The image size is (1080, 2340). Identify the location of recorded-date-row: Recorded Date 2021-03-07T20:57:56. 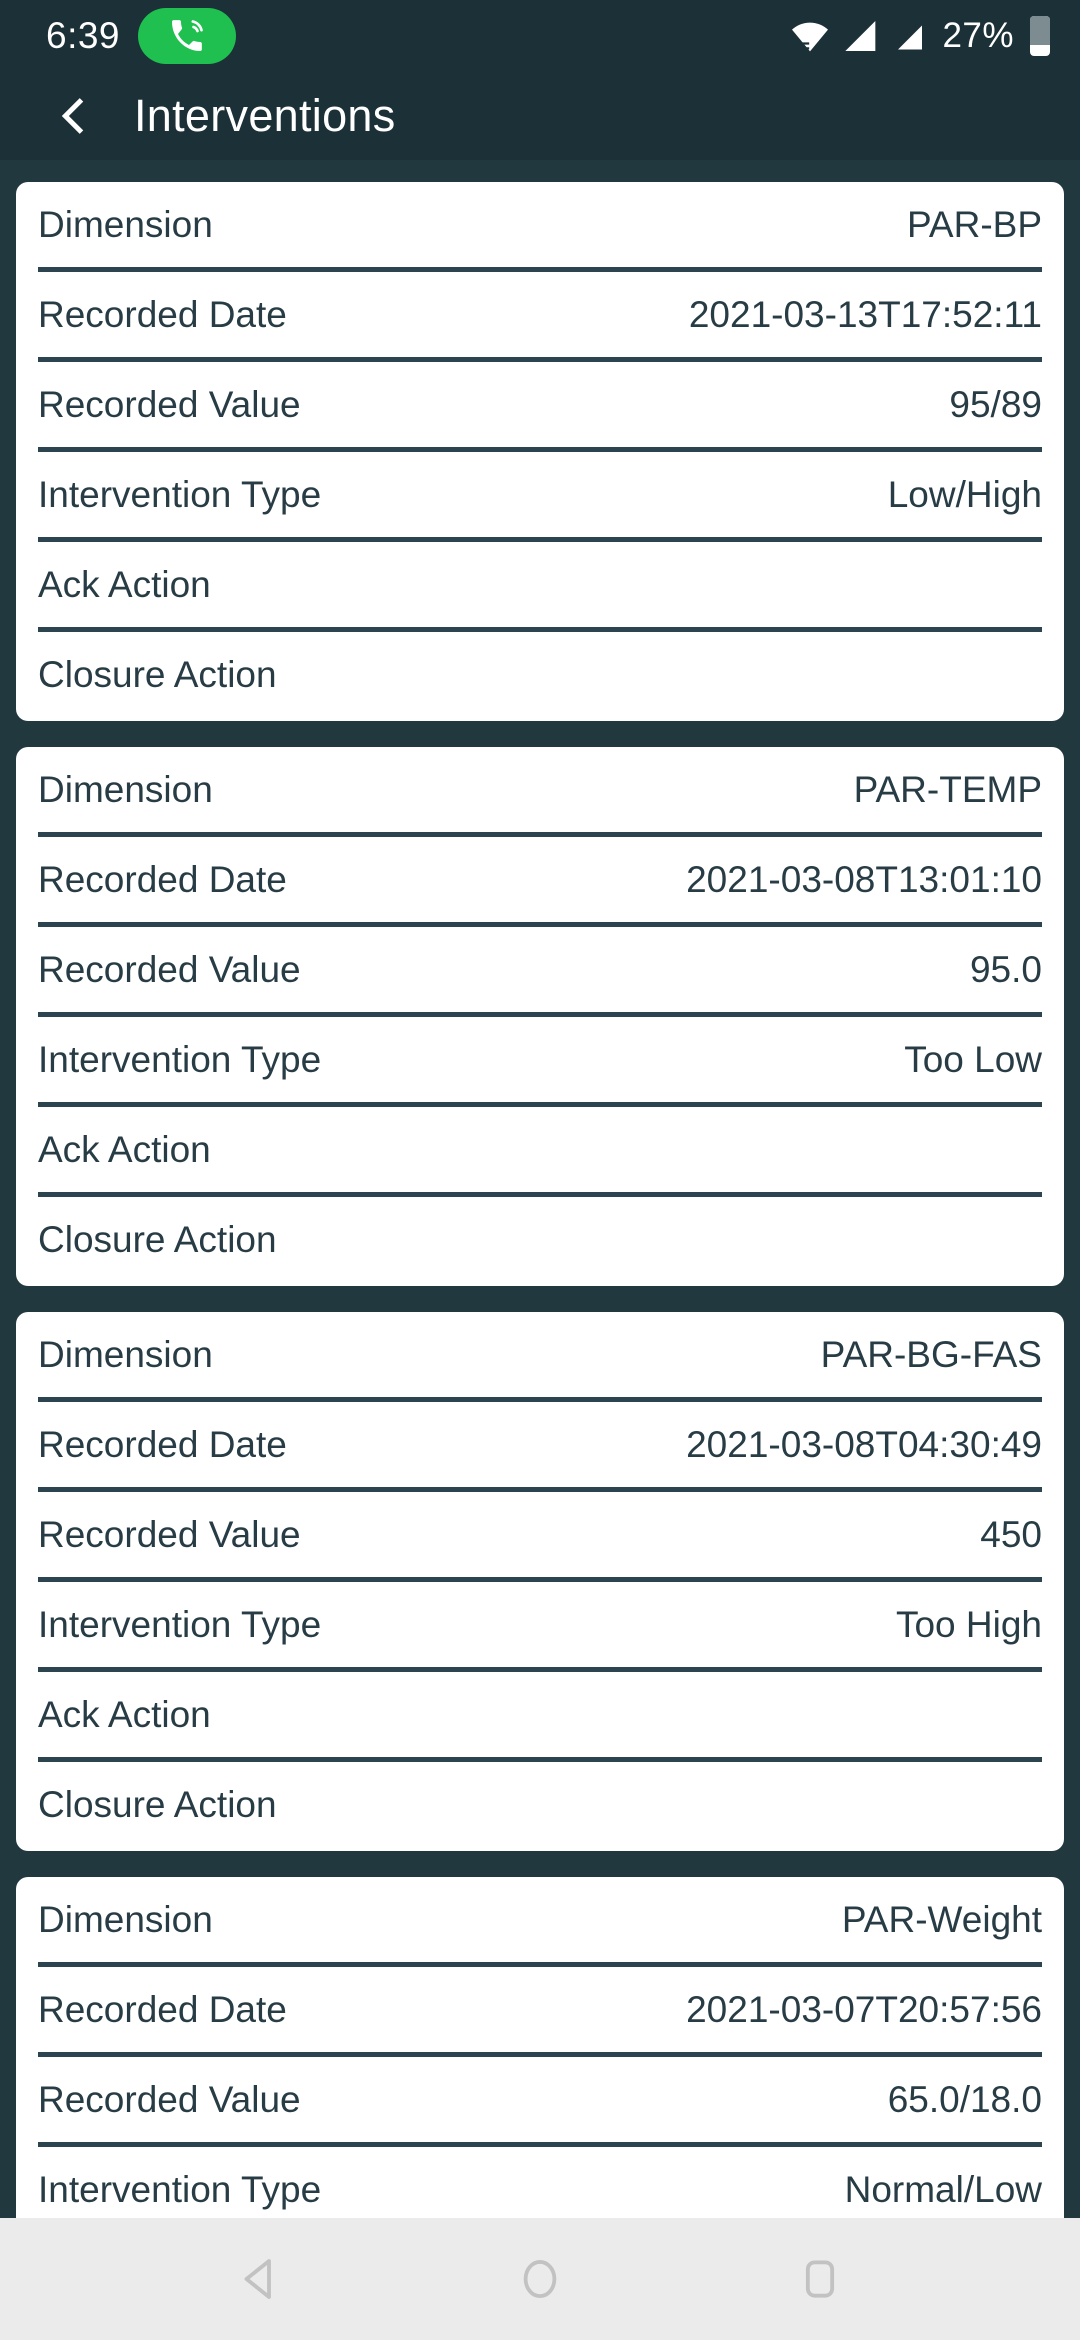
(540, 2009).